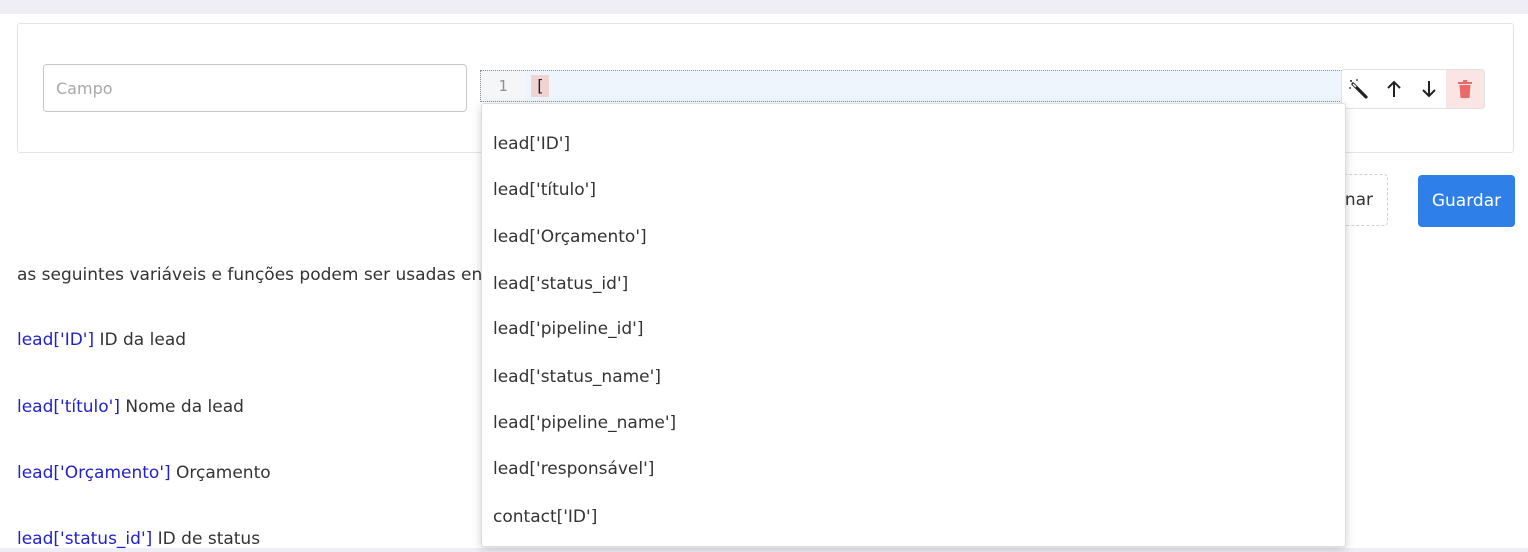 The width and height of the screenshot is (1528, 552). Describe the element at coordinates (255, 88) in the screenshot. I see `campo-input` at that location.